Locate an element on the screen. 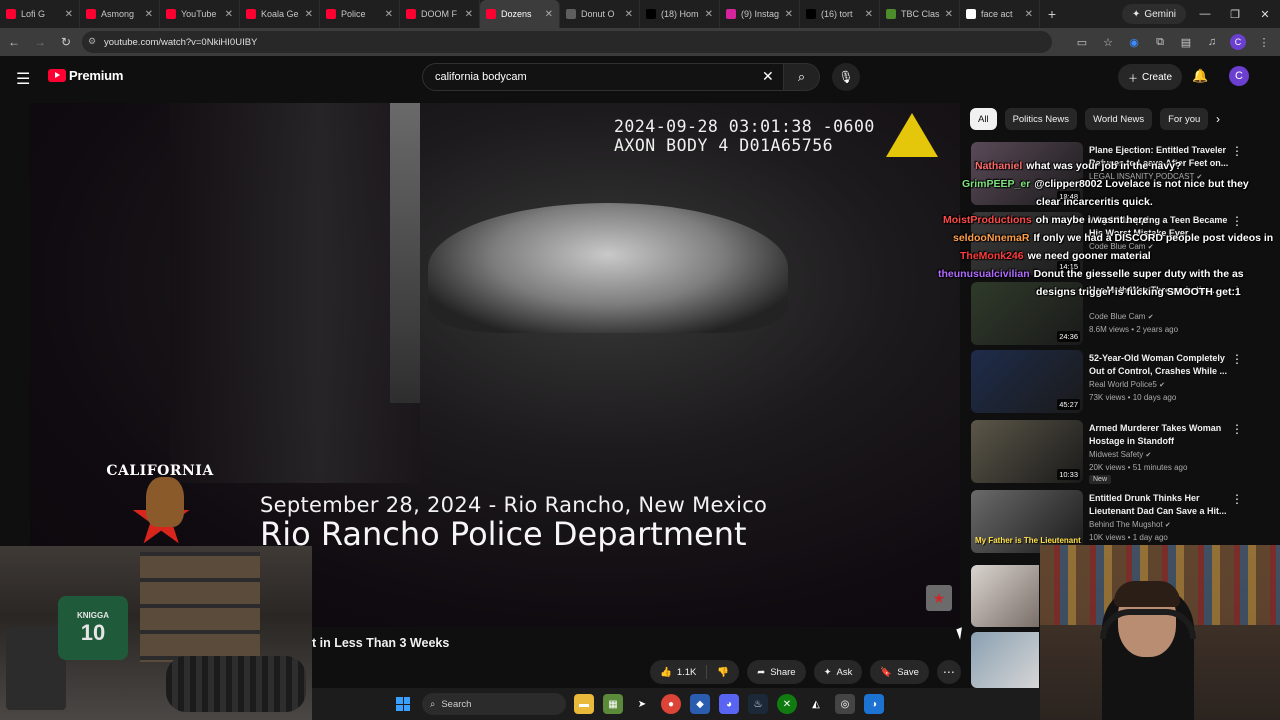 This screenshot has width=1280, height=720. side-panel-icon: ▤ is located at coordinates (1186, 42).